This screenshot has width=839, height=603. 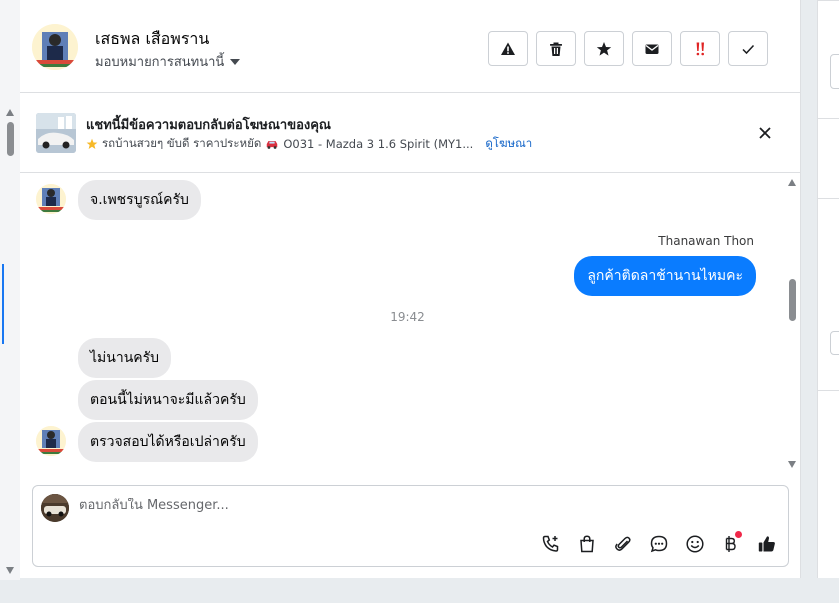 I want to click on saved-reply-icon, so click(x=658, y=543).